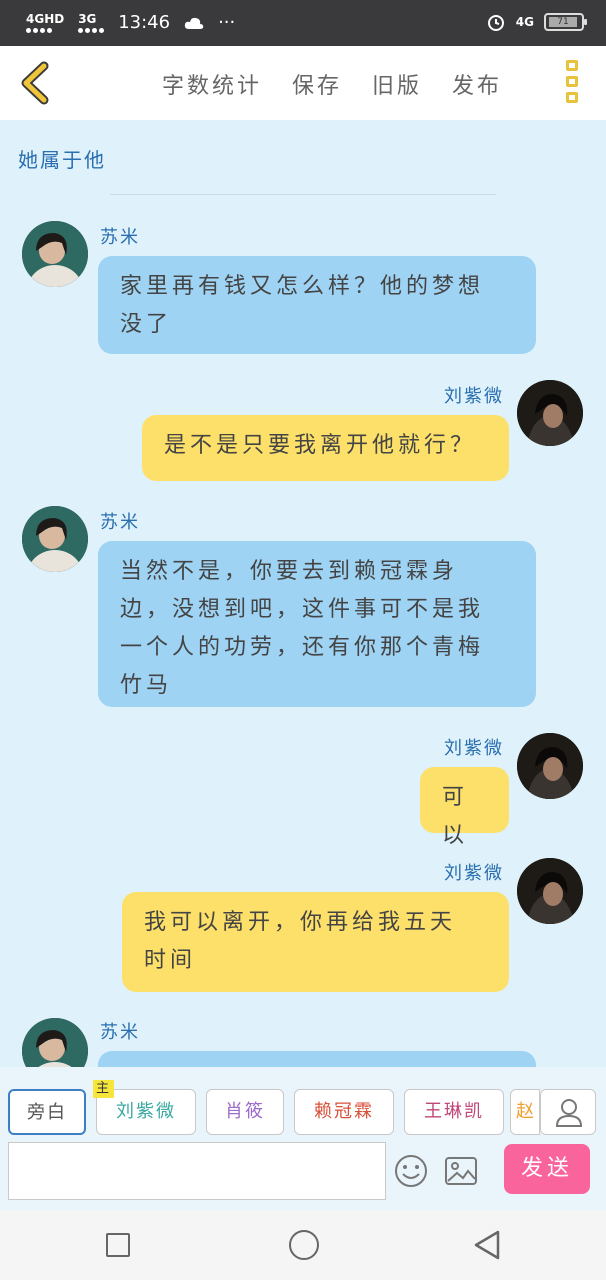 This screenshot has width=606, height=1280. What do you see at coordinates (245, 1112) in the screenshot?
I see `role-chip-xiaoxiao: 肖筱` at bounding box center [245, 1112].